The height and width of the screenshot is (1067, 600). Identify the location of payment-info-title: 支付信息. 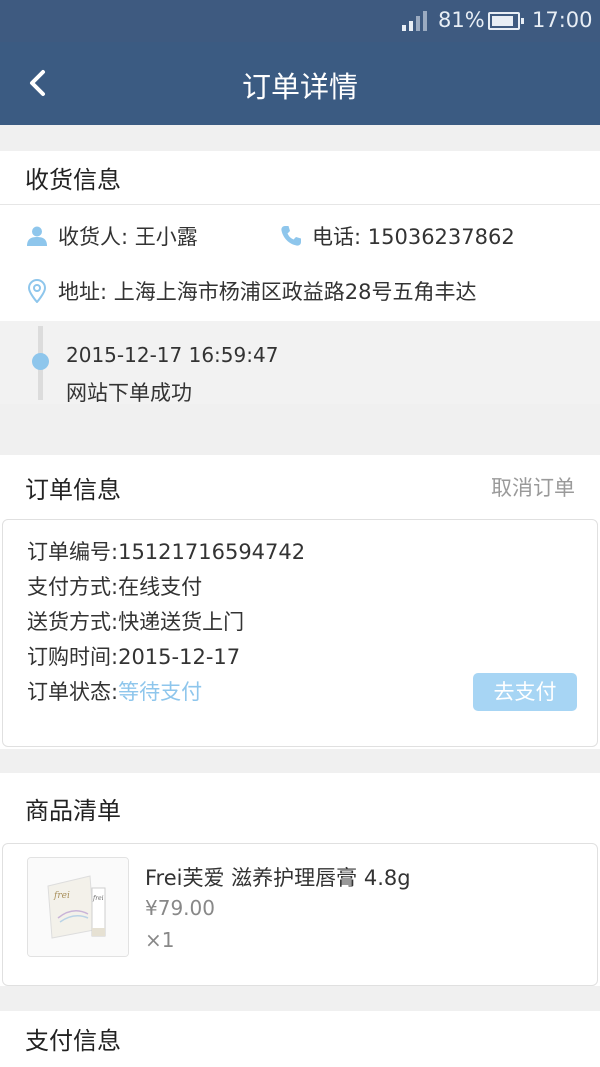
(73, 1040).